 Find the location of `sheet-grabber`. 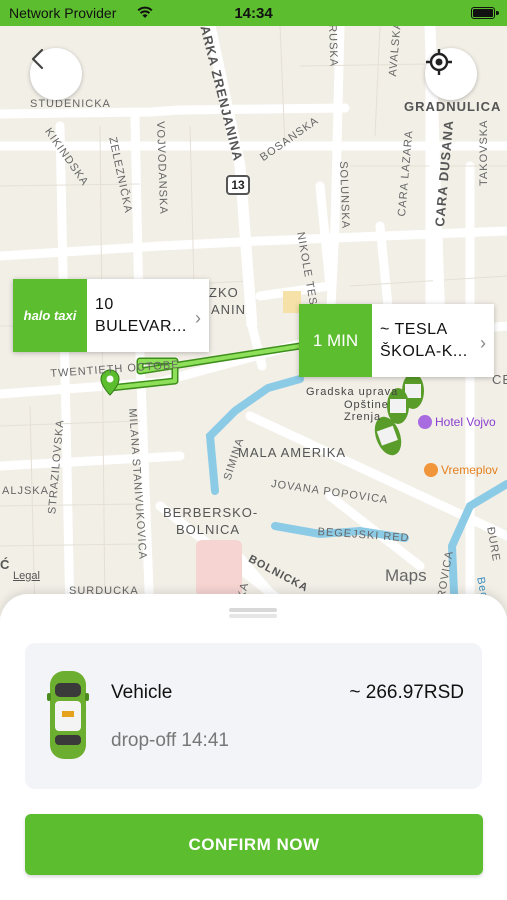

sheet-grabber is located at coordinates (253, 610).